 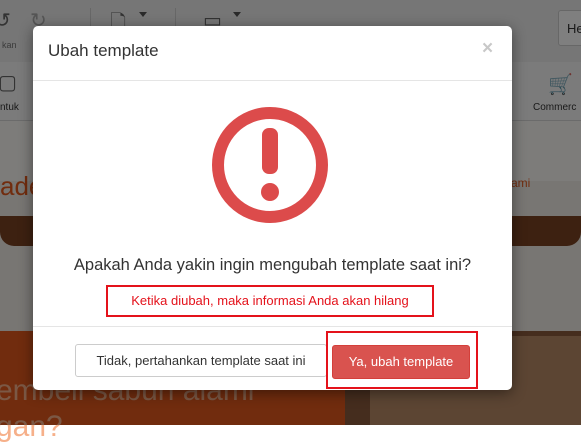 What do you see at coordinates (487, 49) in the screenshot?
I see `close-icon: ×` at bounding box center [487, 49].